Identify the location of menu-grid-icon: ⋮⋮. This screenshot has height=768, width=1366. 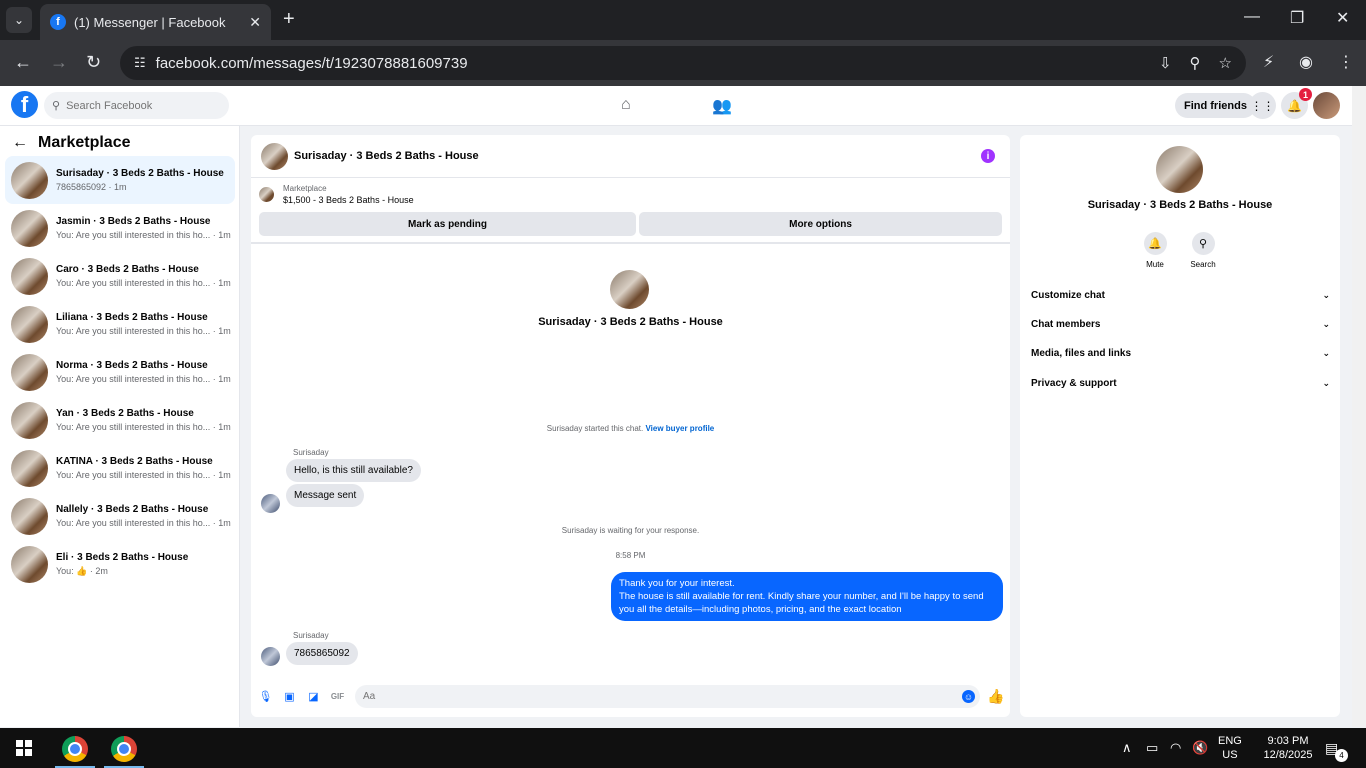
(1262, 105).